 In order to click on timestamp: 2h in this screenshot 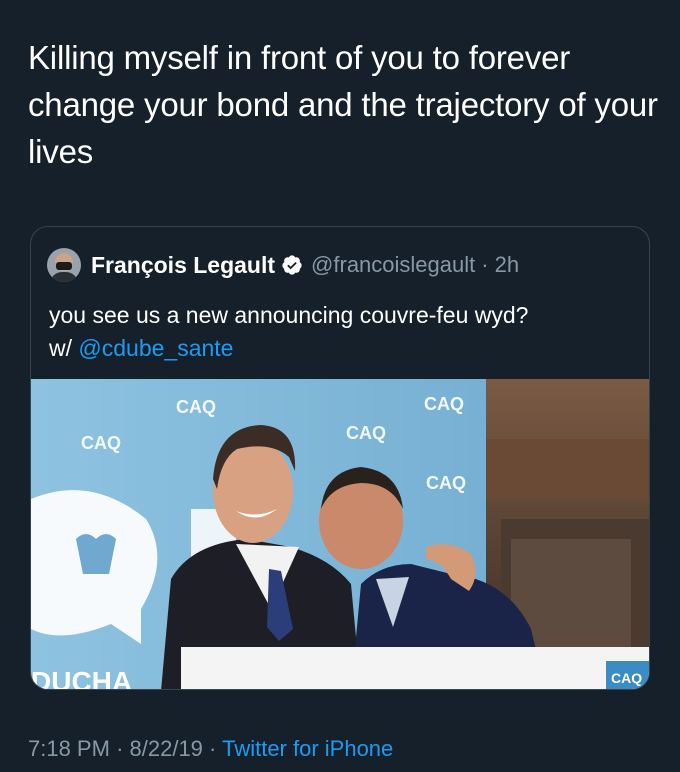, I will do `click(507, 265)`.